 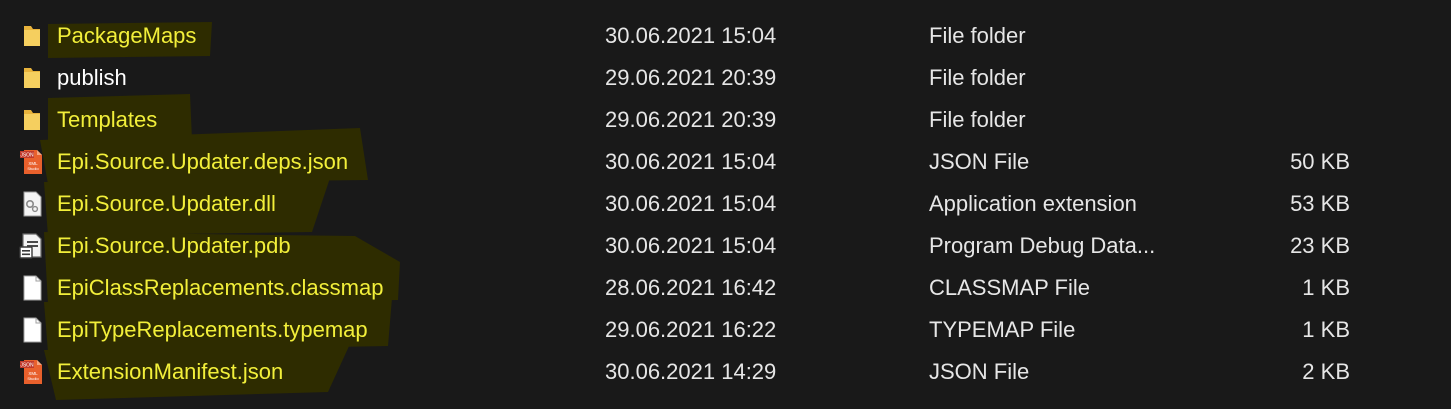 What do you see at coordinates (166, 204) in the screenshot?
I see `file-name: Epi.Source.Updater.dll` at bounding box center [166, 204].